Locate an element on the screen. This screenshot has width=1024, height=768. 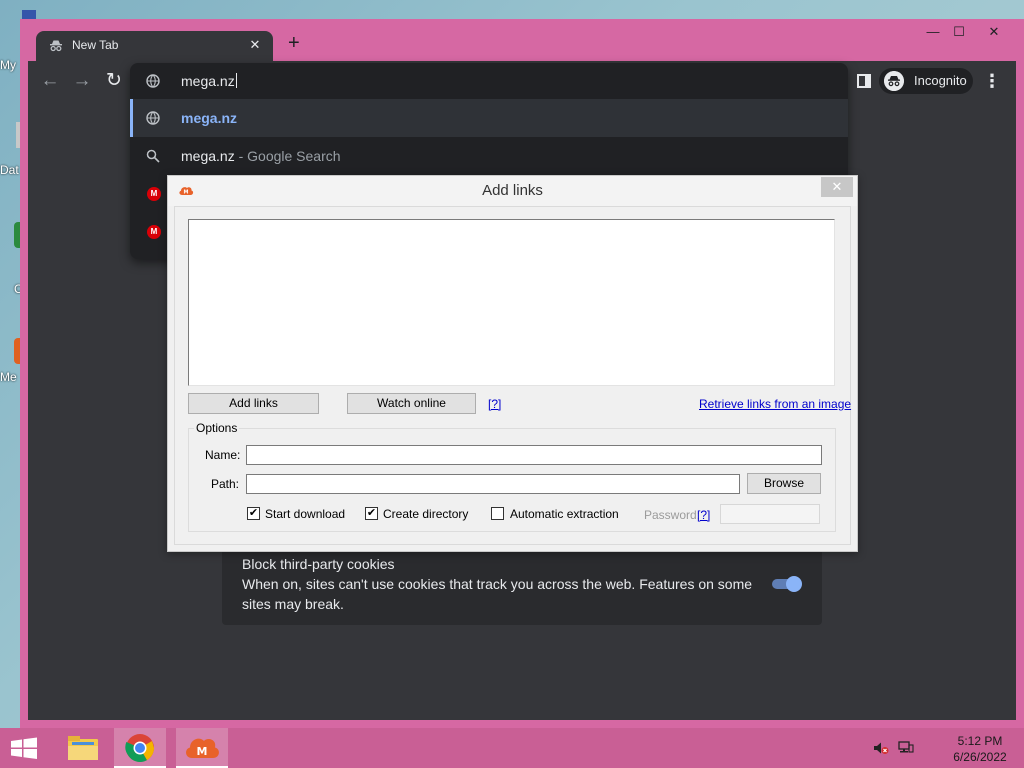
suggestion-suffix: - Google Search is located at coordinates (287, 156).